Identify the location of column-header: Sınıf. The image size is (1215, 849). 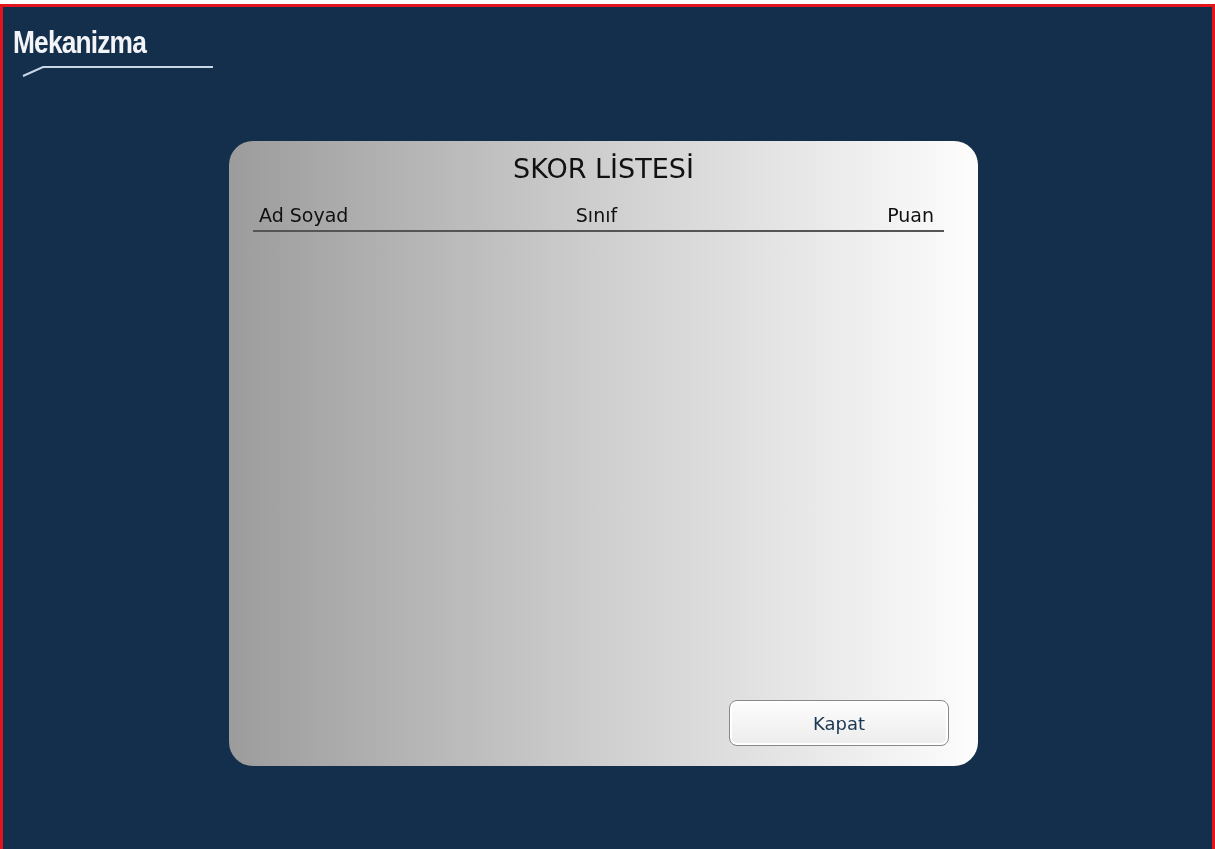
(596, 215).